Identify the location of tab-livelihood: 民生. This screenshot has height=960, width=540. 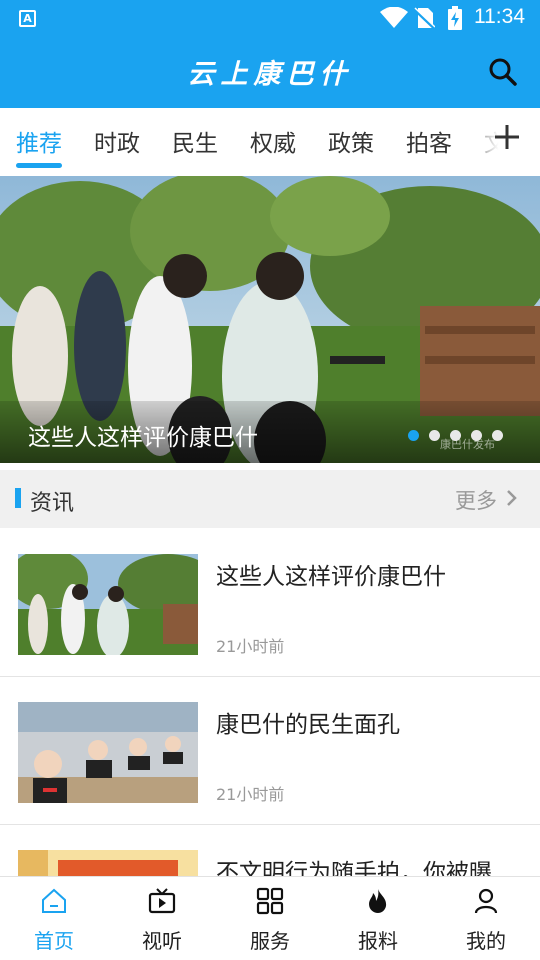
(195, 141).